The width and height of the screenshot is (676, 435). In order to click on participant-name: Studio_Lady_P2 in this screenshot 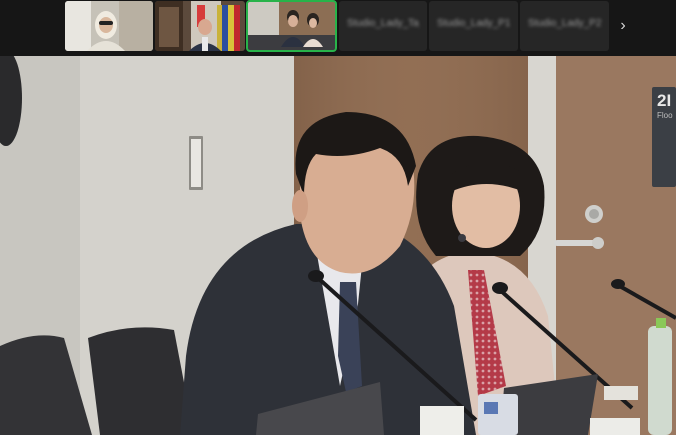, I will do `click(564, 23)`.